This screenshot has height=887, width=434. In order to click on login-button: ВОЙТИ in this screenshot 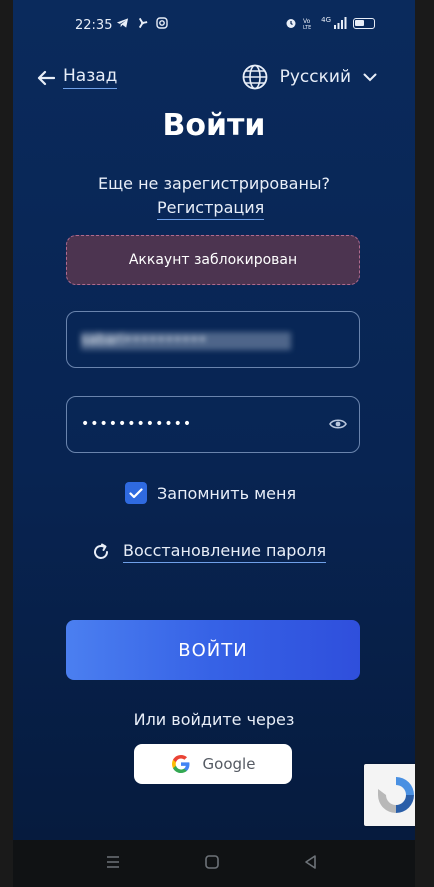, I will do `click(213, 650)`.